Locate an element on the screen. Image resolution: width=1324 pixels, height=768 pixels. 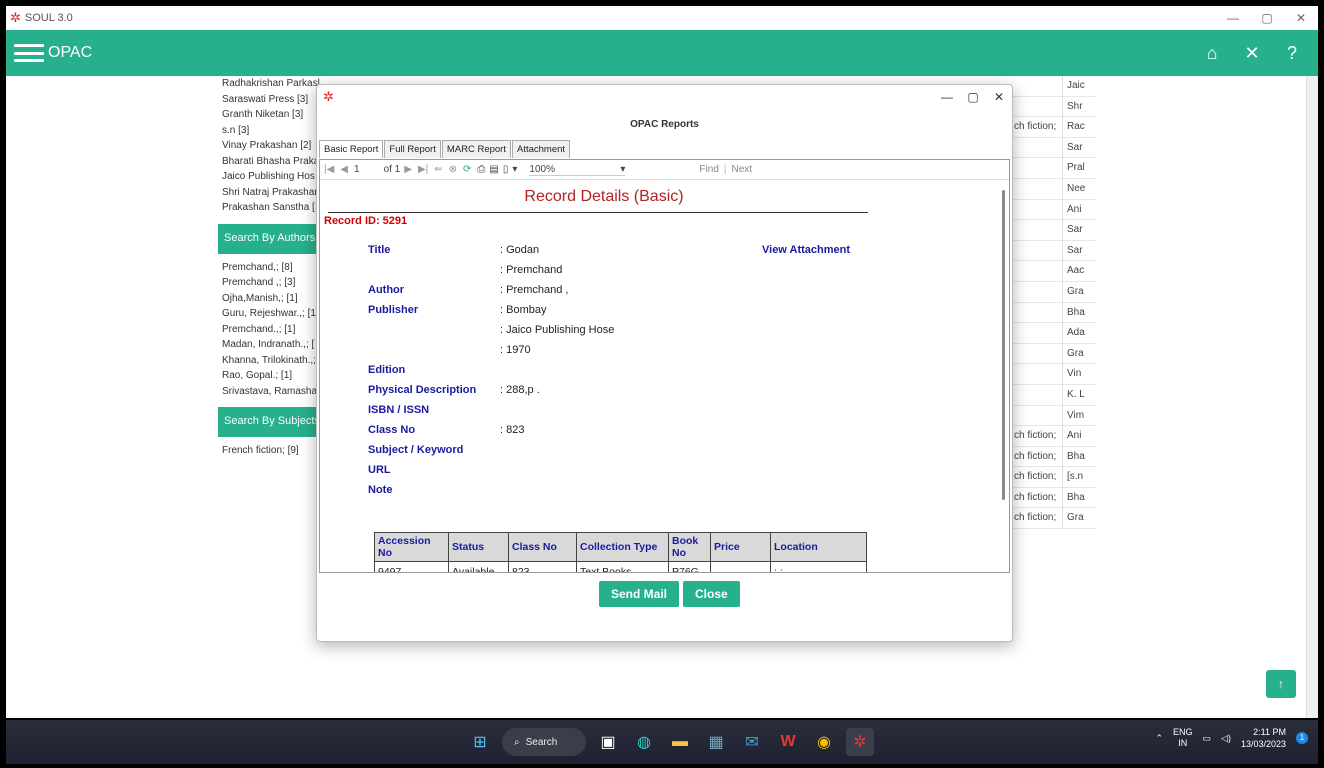
volume-icon: ◁) is located at coordinates (1226, 738).